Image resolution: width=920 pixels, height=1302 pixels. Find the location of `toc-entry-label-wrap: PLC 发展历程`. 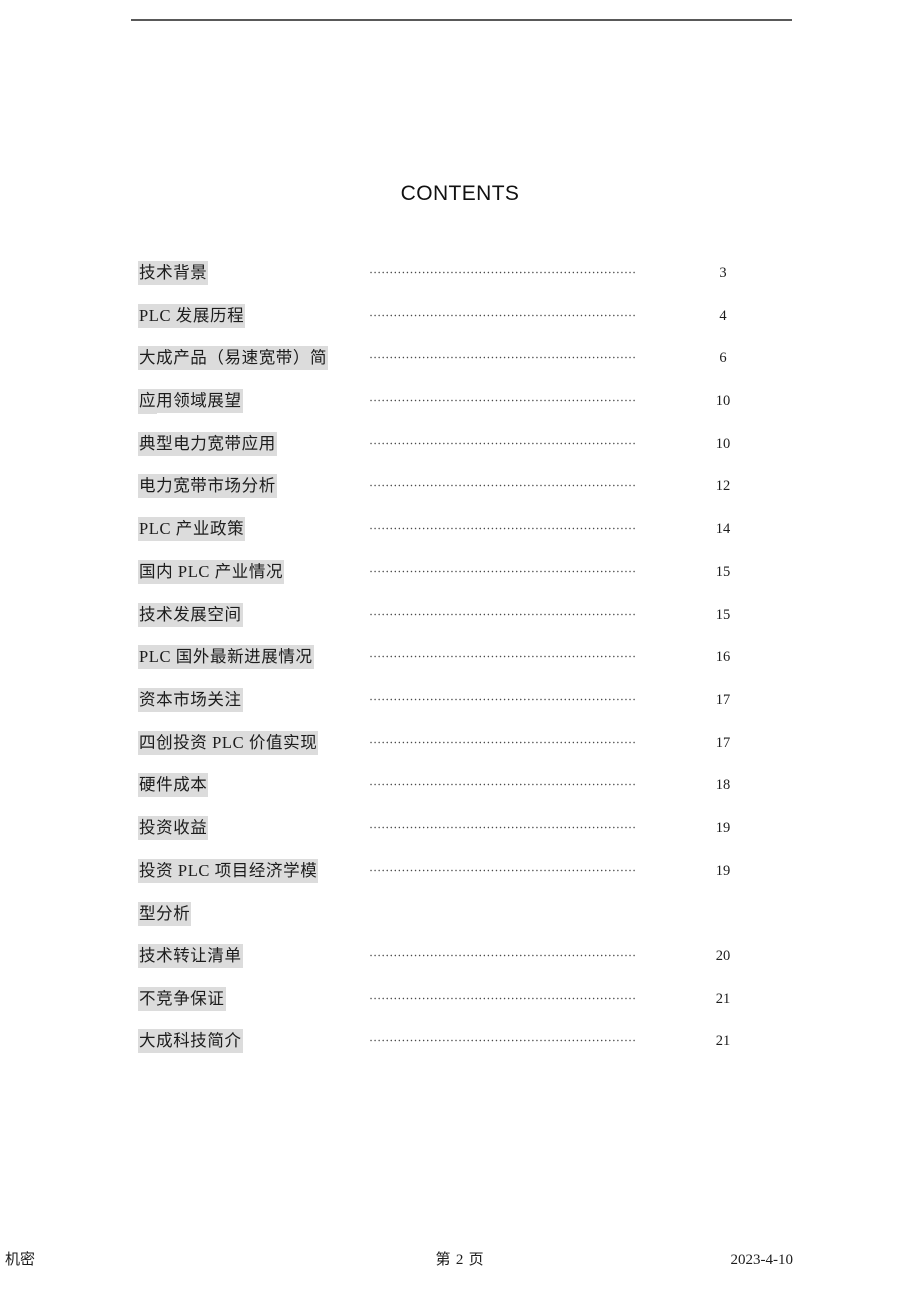

toc-entry-label-wrap: PLC 发展历程 is located at coordinates (238, 317).